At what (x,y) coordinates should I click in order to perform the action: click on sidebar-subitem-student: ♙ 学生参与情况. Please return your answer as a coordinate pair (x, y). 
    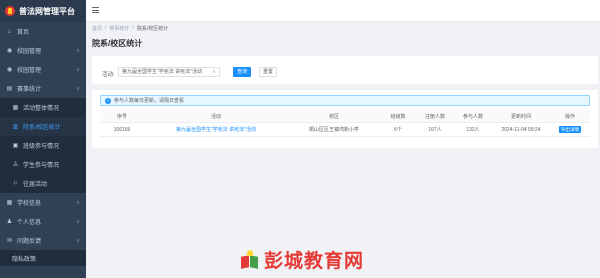
    Looking at the image, I should click on (43, 164).